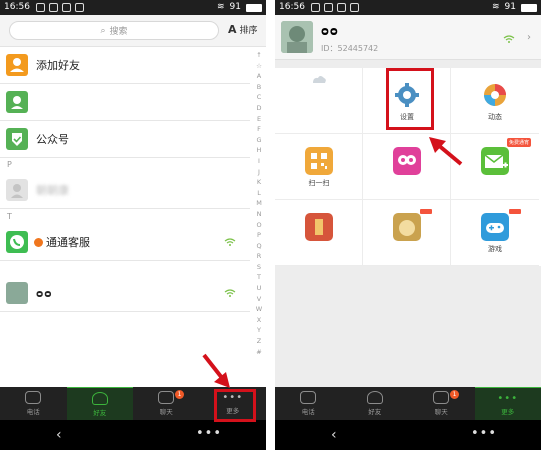  What do you see at coordinates (259, 267) in the screenshot?
I see `alphabet-index-letter: S` at bounding box center [259, 267].